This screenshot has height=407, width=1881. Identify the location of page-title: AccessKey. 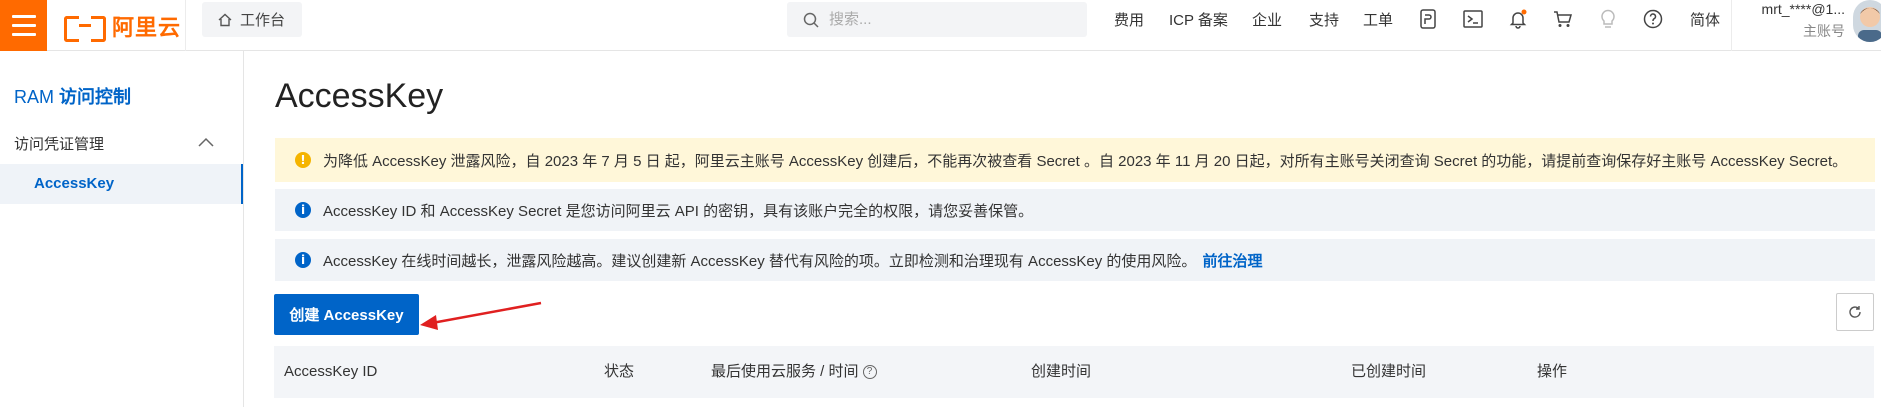
(359, 96).